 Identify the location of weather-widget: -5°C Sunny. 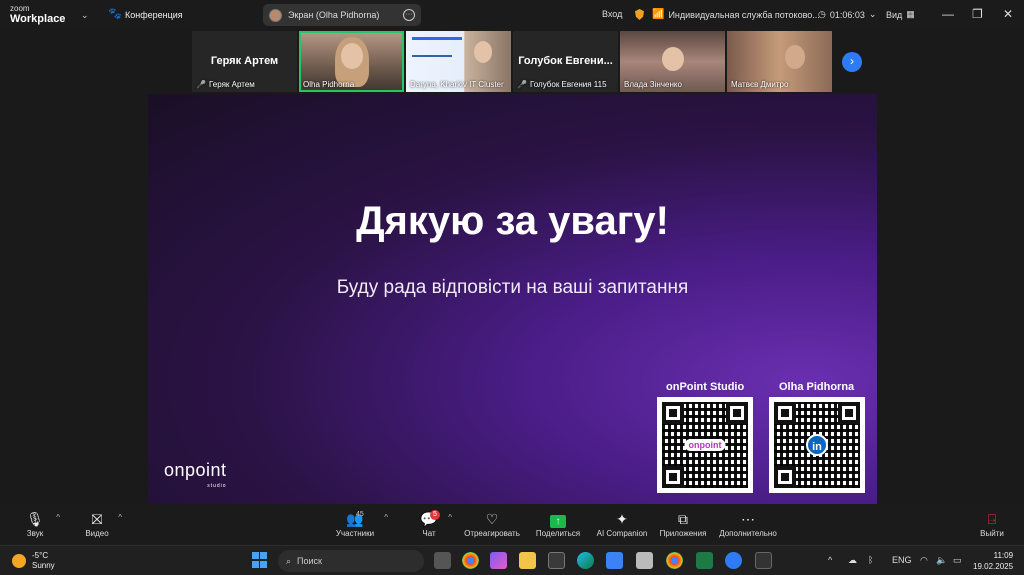
(33, 561).